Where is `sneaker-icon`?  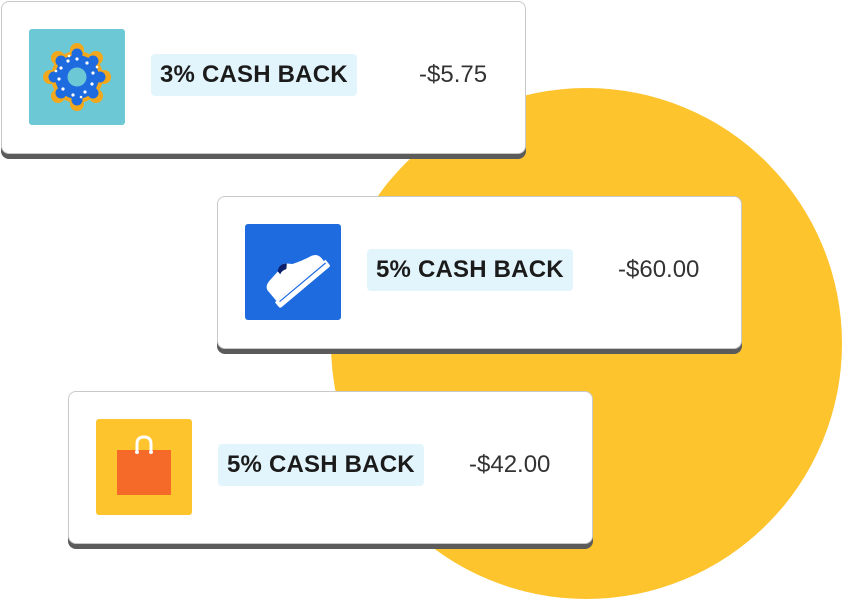
sneaker-icon is located at coordinates (293, 272).